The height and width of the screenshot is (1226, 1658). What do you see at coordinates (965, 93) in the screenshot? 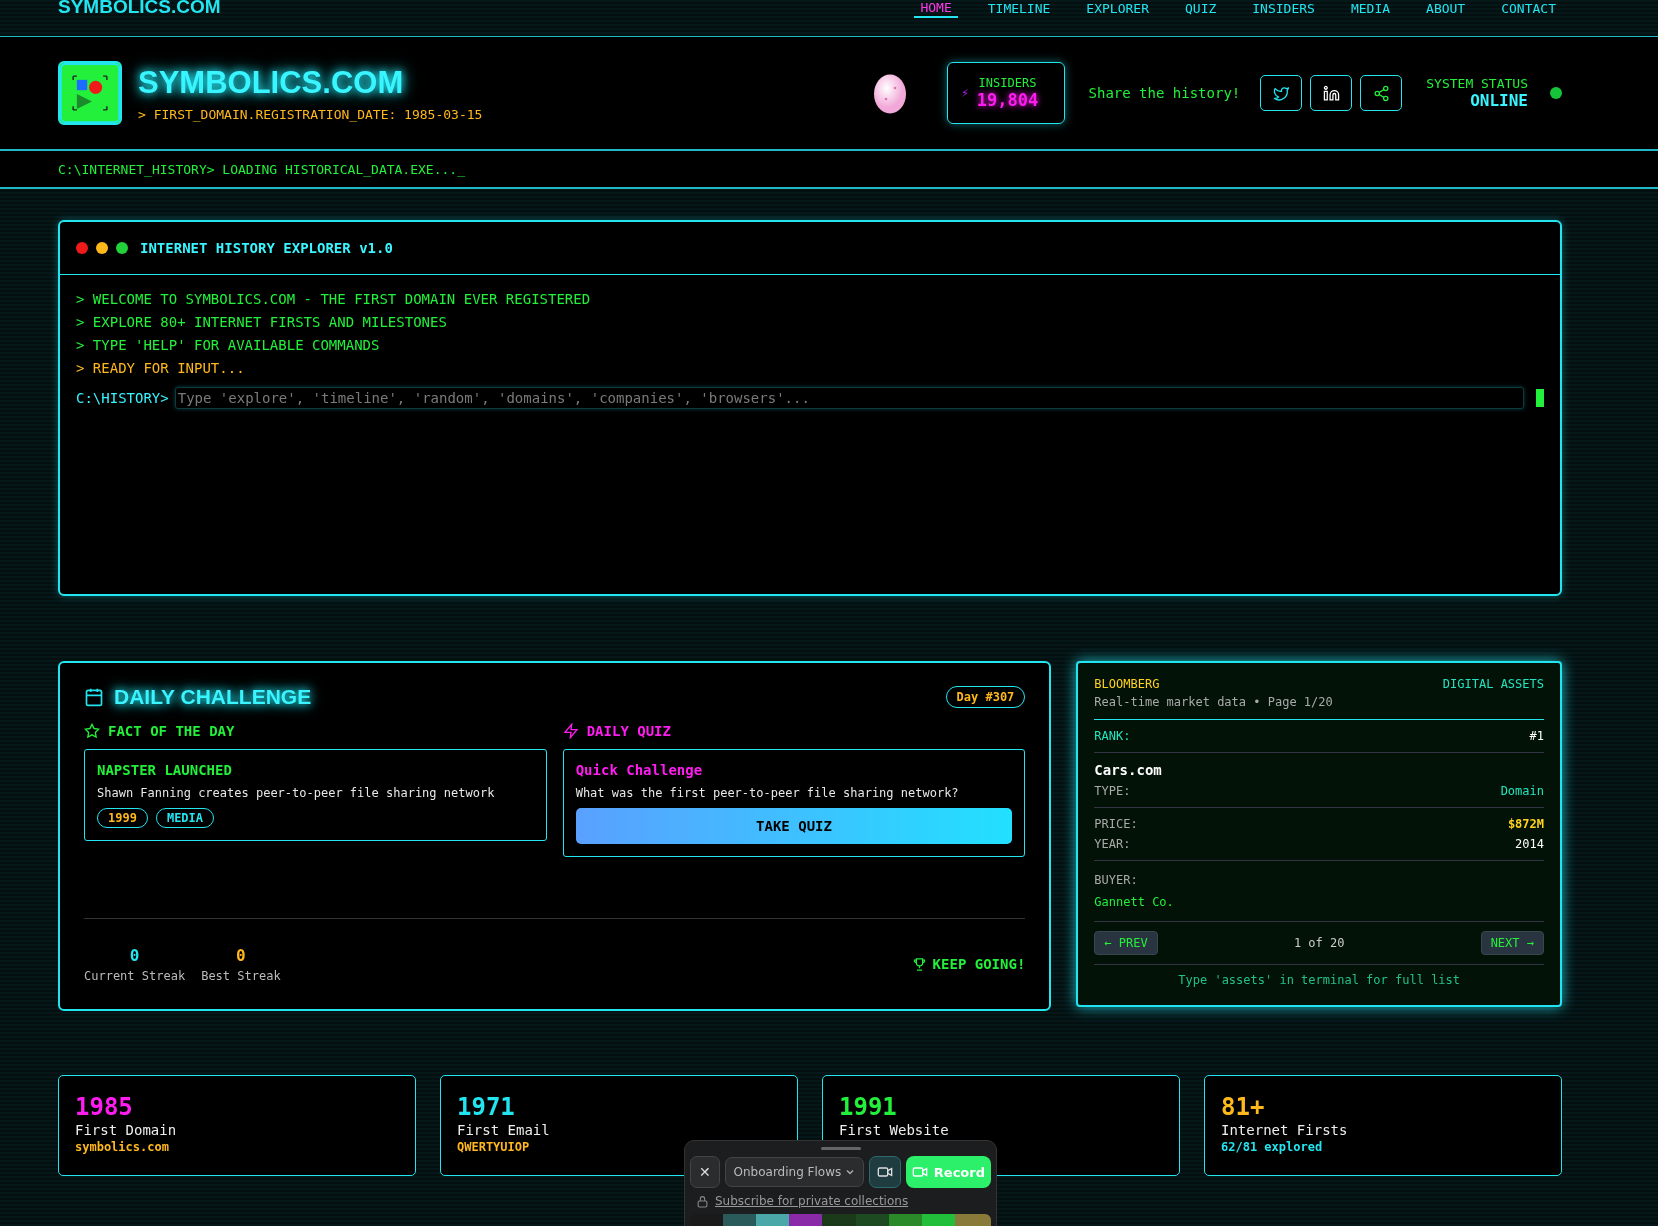
I see `insiders-icon: ⚡` at bounding box center [965, 93].